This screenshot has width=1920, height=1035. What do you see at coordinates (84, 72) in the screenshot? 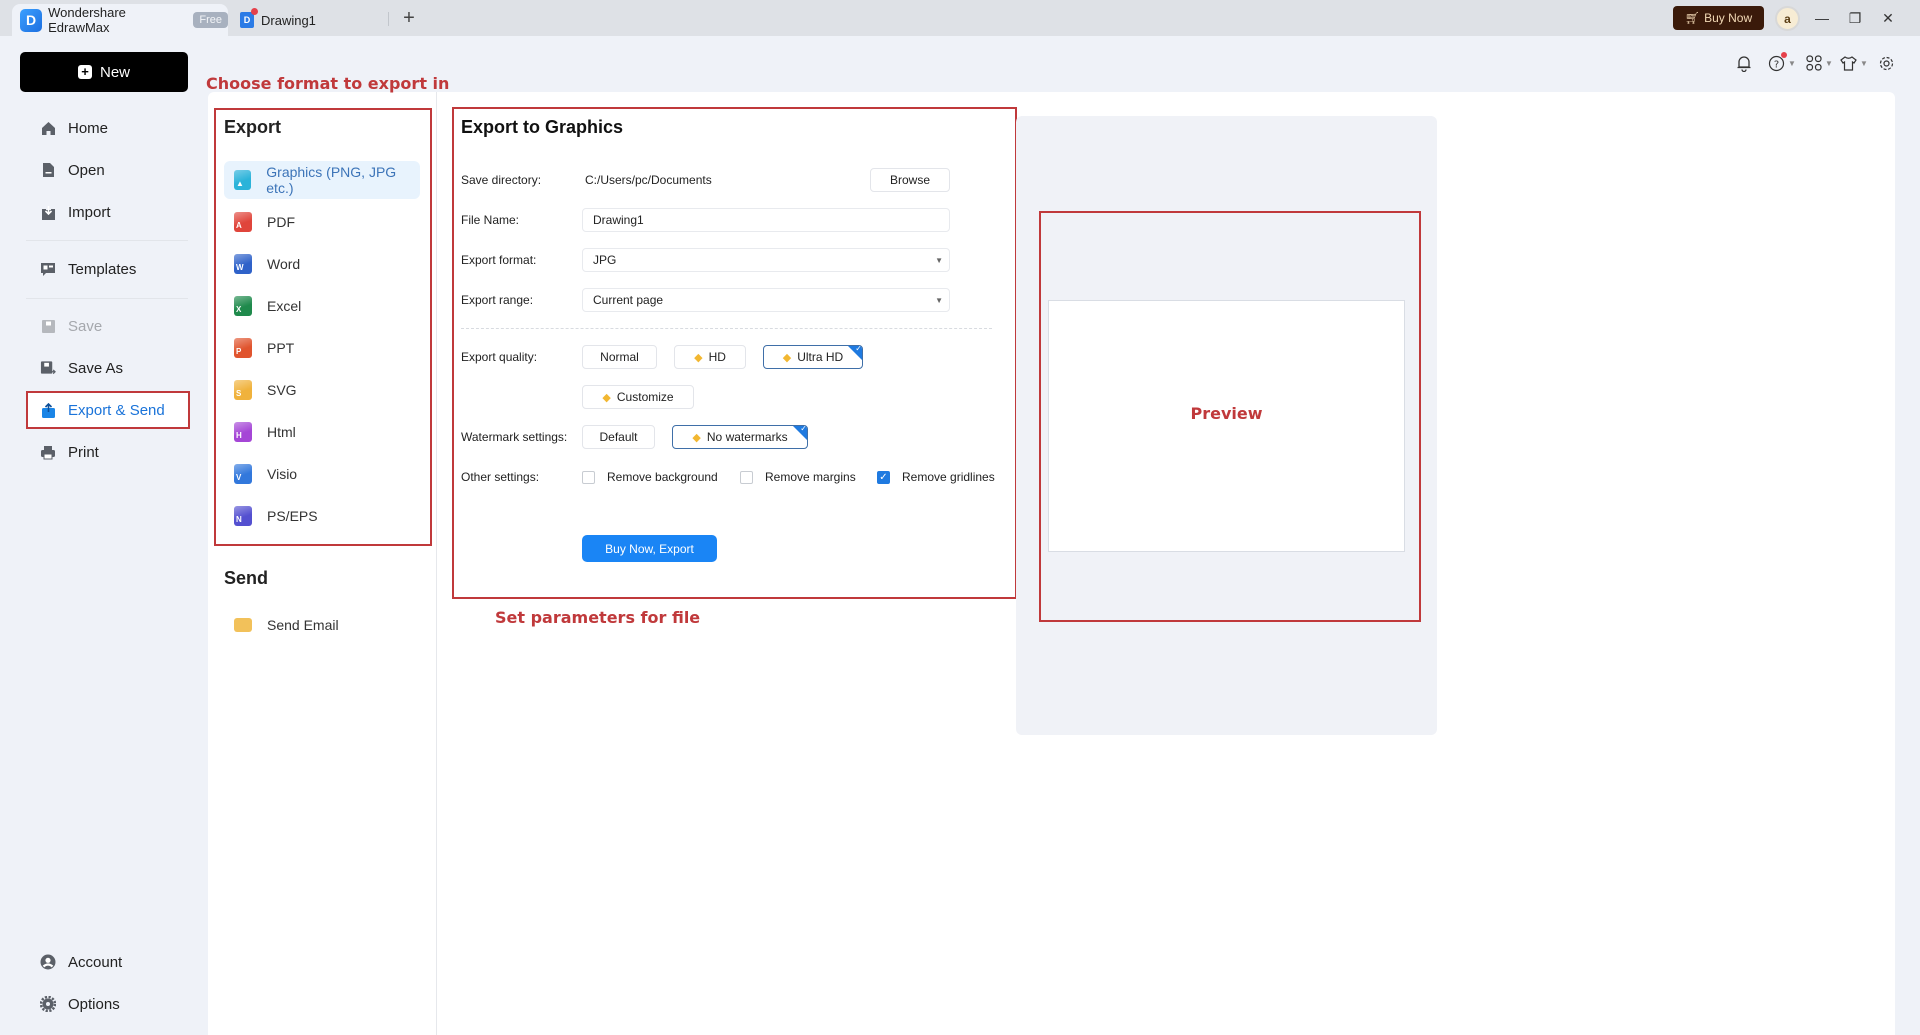
I see `plus-icon: +` at bounding box center [84, 72].